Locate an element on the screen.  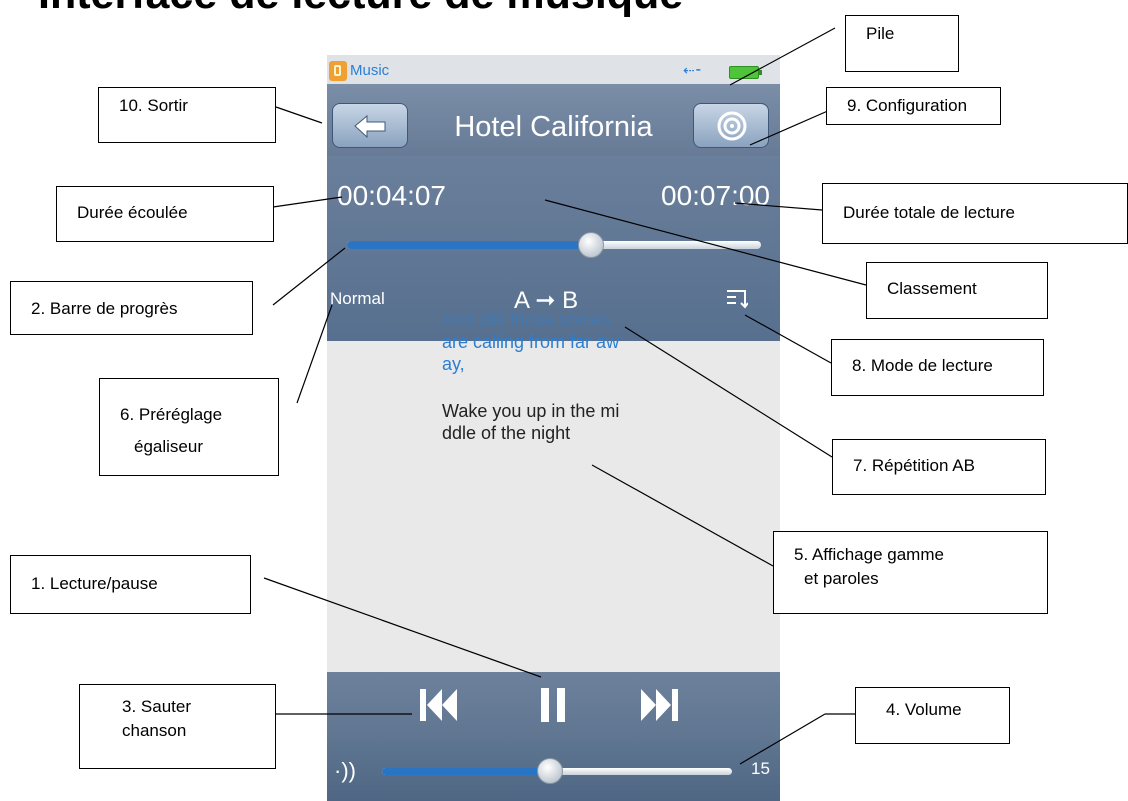
label-preglage: 6. Préréglage égaliseur is located at coordinates (189, 427).